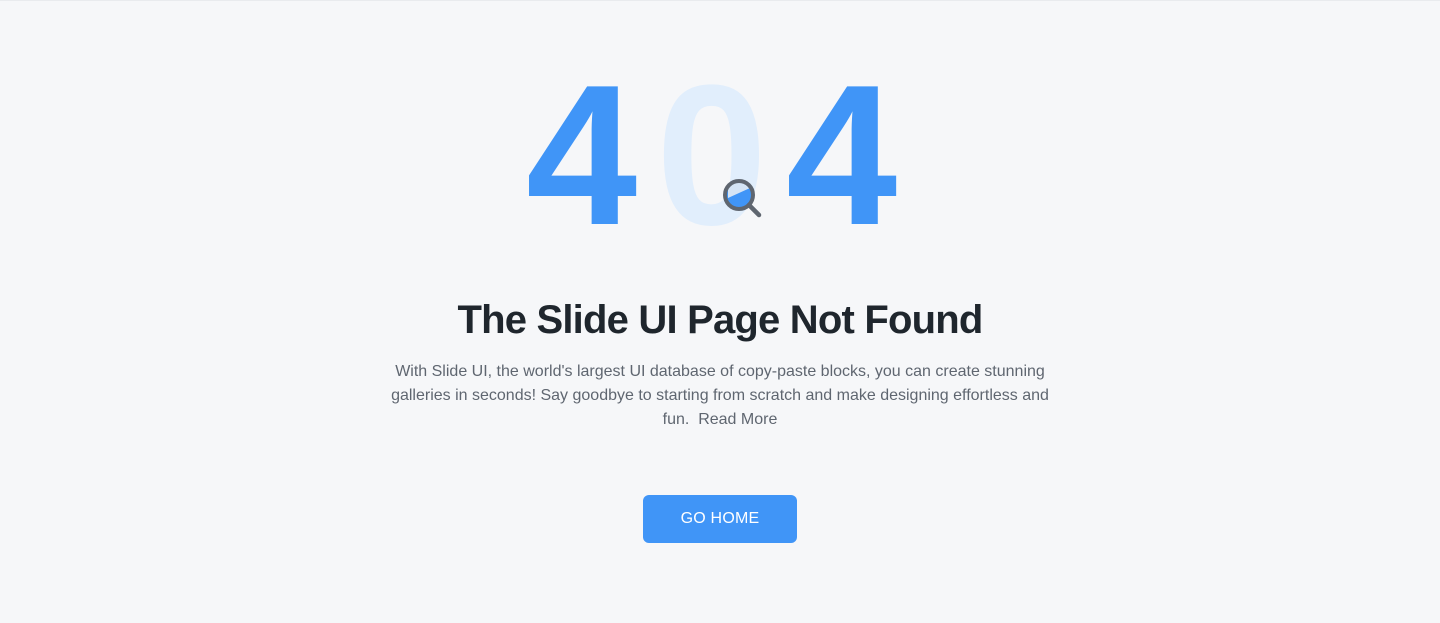 The image size is (1440, 623). What do you see at coordinates (737, 419) in the screenshot?
I see `read-more-link: Read More` at bounding box center [737, 419].